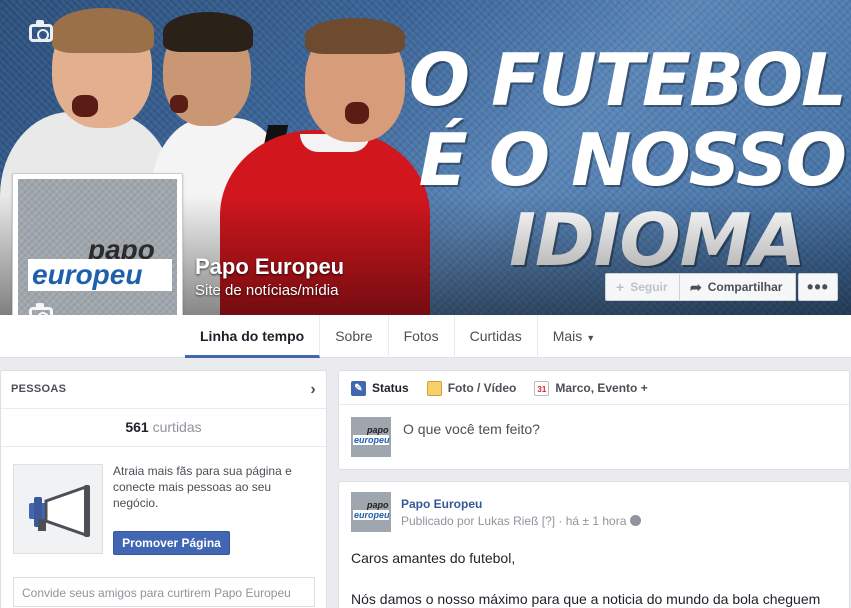 Image resolution: width=851 pixels, height=608 pixels. I want to click on post-text-line-1: Caros amantes do futebol,, so click(433, 558).